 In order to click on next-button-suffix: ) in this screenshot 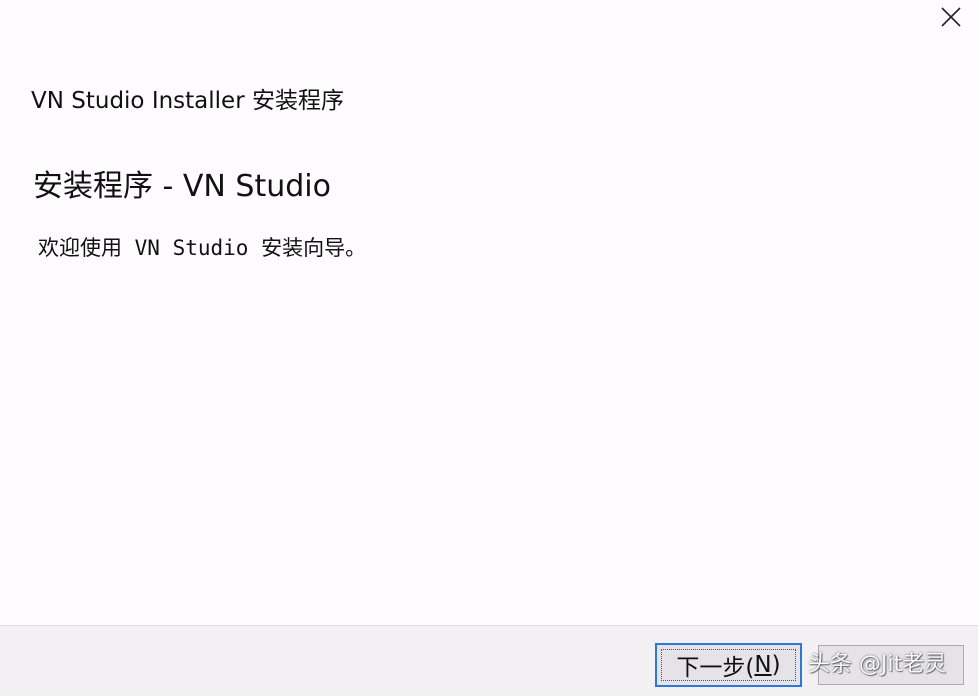, I will do `click(776, 665)`.